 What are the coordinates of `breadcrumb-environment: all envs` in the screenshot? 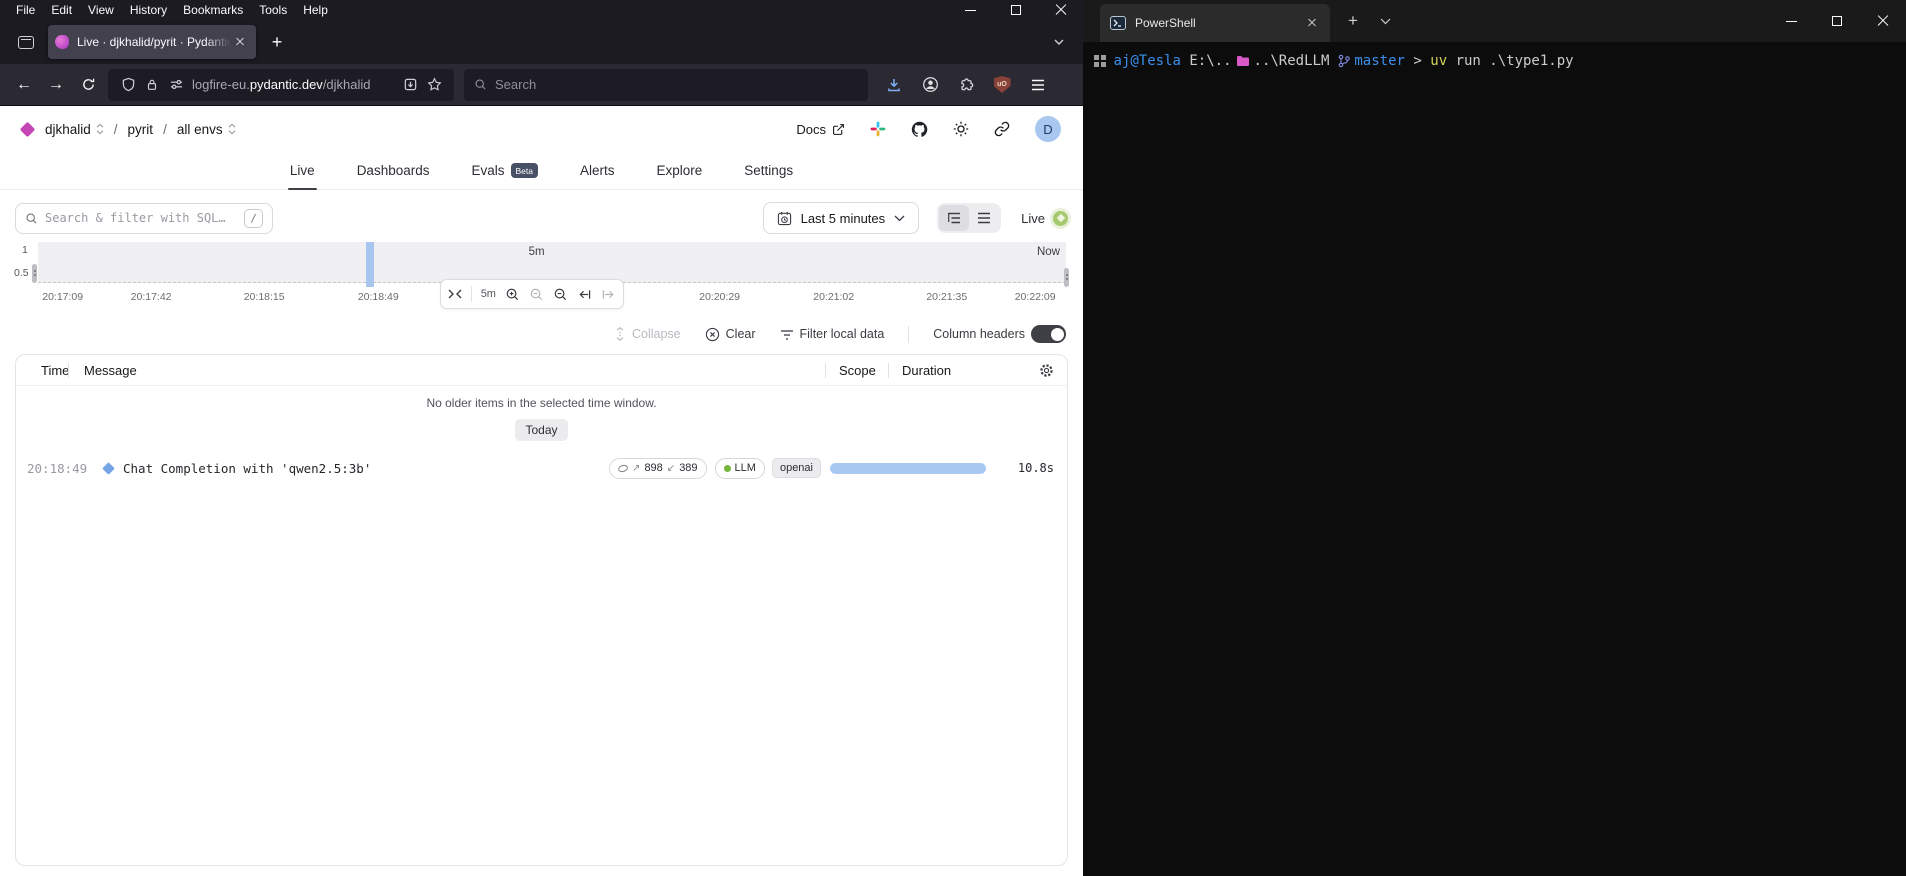 It's located at (200, 129).